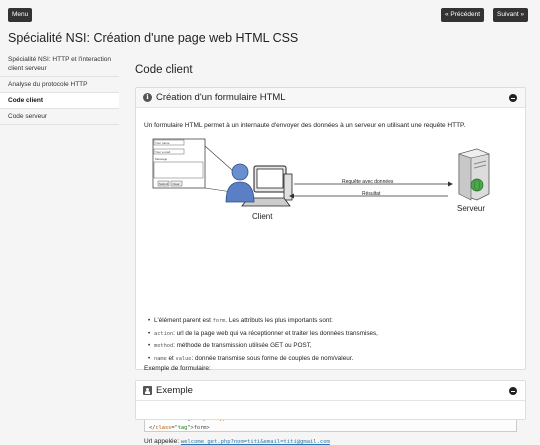 Image resolution: width=540 pixels, height=445 pixels. What do you see at coordinates (147, 390) in the screenshot?
I see `contact-card-icon` at bounding box center [147, 390].